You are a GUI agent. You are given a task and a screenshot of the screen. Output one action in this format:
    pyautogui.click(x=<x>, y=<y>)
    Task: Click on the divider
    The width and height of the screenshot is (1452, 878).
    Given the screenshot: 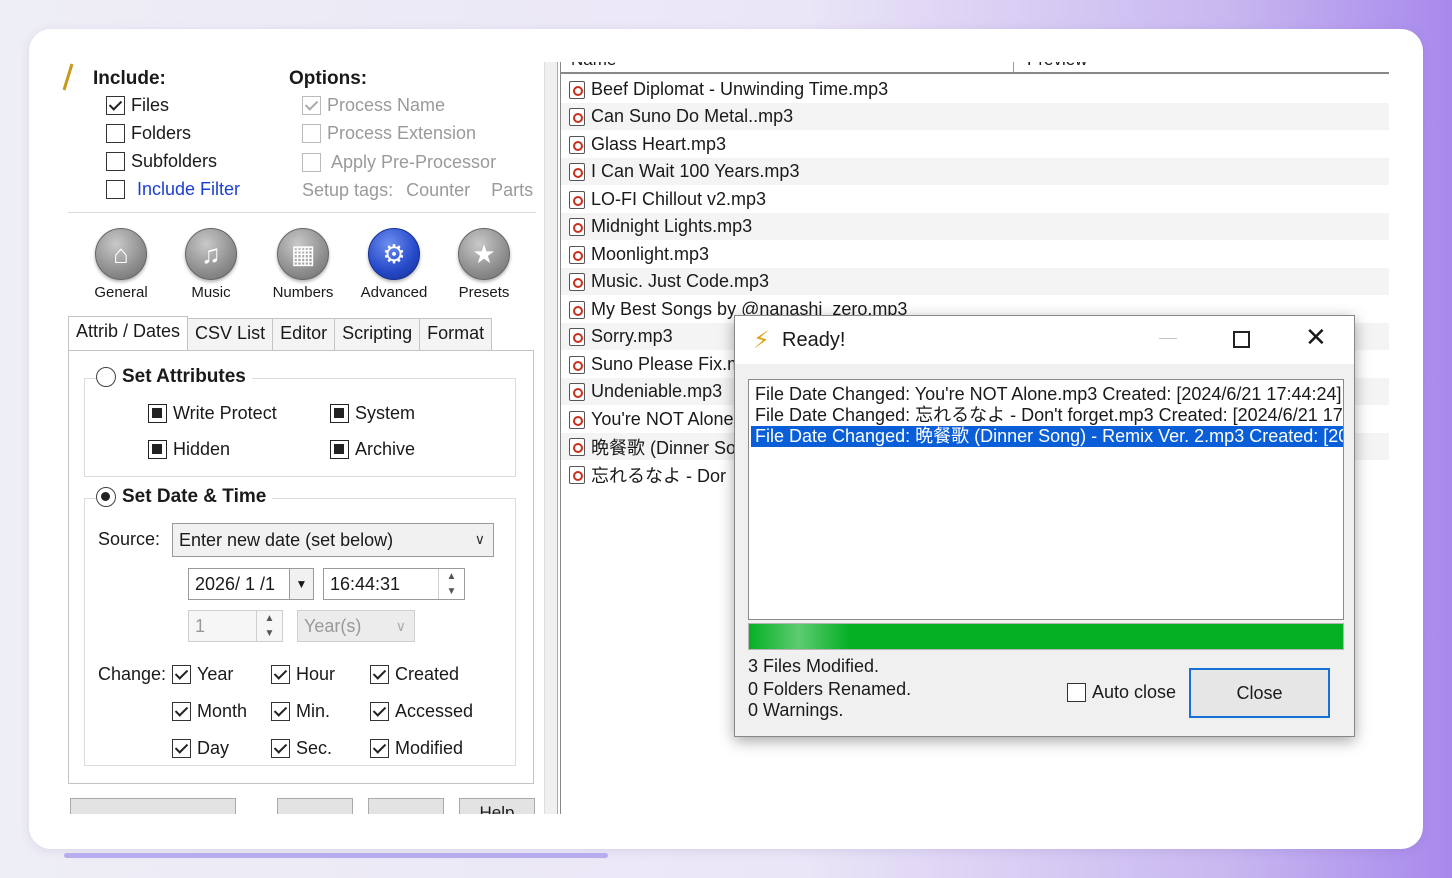 What is the action you would take?
    pyautogui.click(x=302, y=212)
    